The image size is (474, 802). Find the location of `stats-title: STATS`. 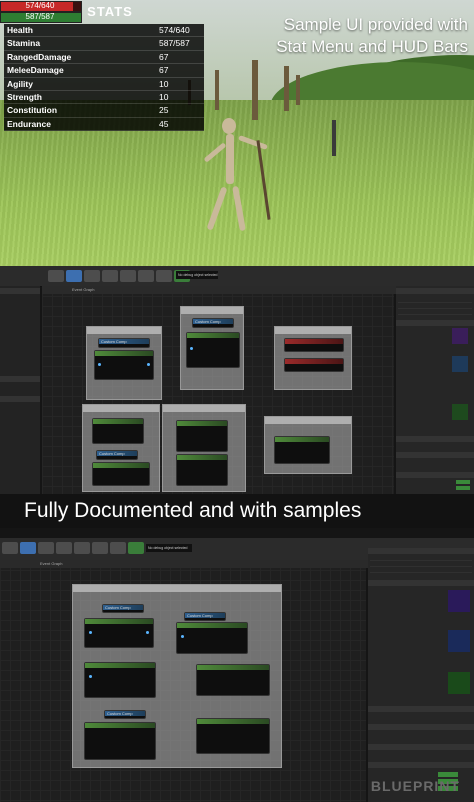

stats-title: STATS is located at coordinates (110, 11).